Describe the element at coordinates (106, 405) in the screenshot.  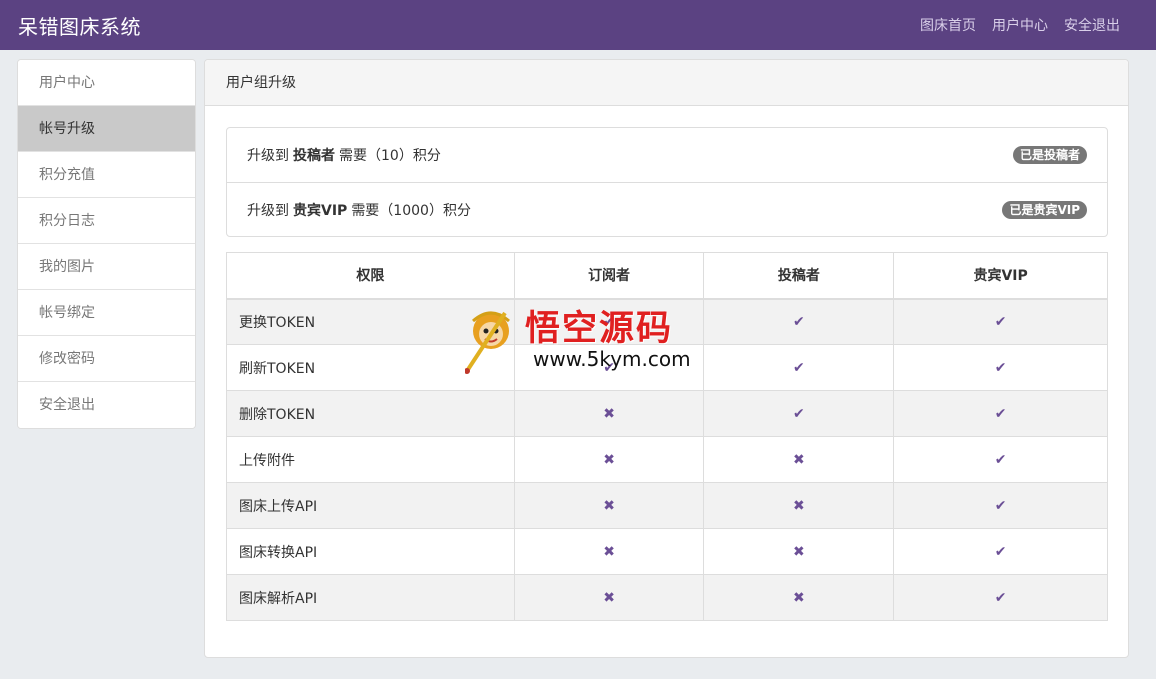
I see `sidebar-item-logout: 安全退出` at that location.